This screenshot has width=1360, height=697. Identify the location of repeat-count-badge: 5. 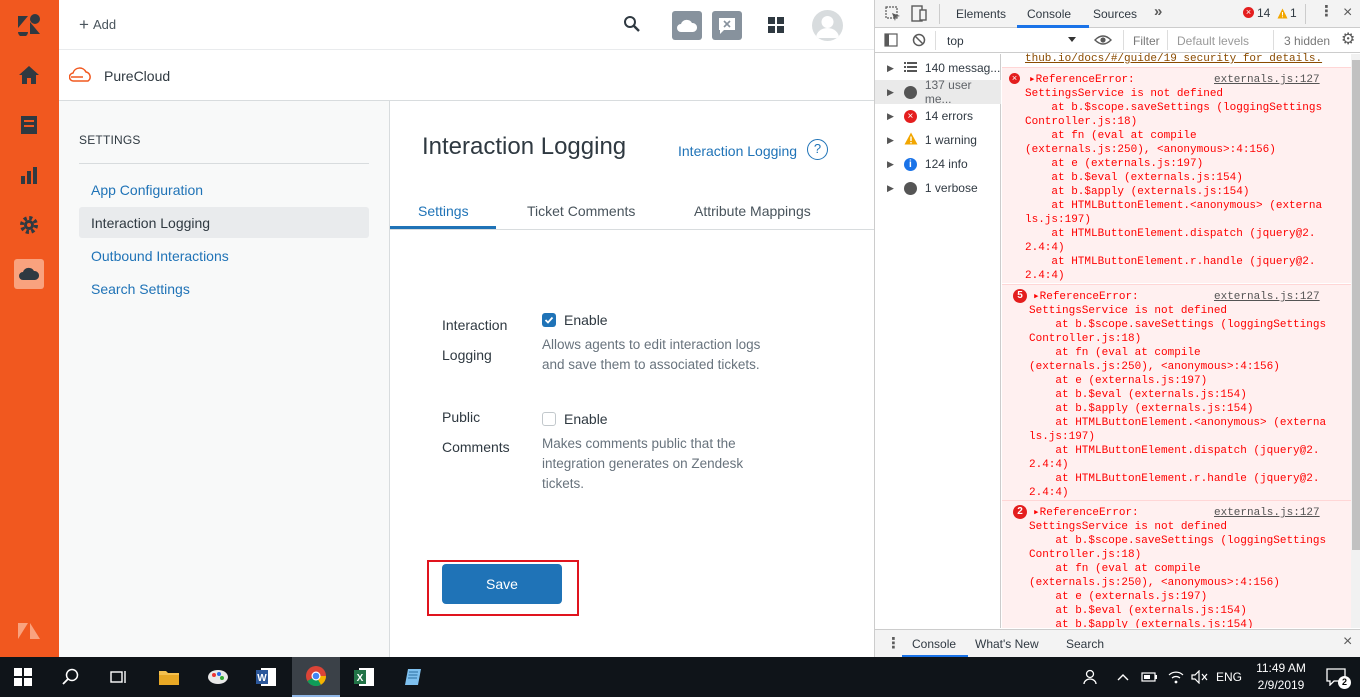
(1020, 296).